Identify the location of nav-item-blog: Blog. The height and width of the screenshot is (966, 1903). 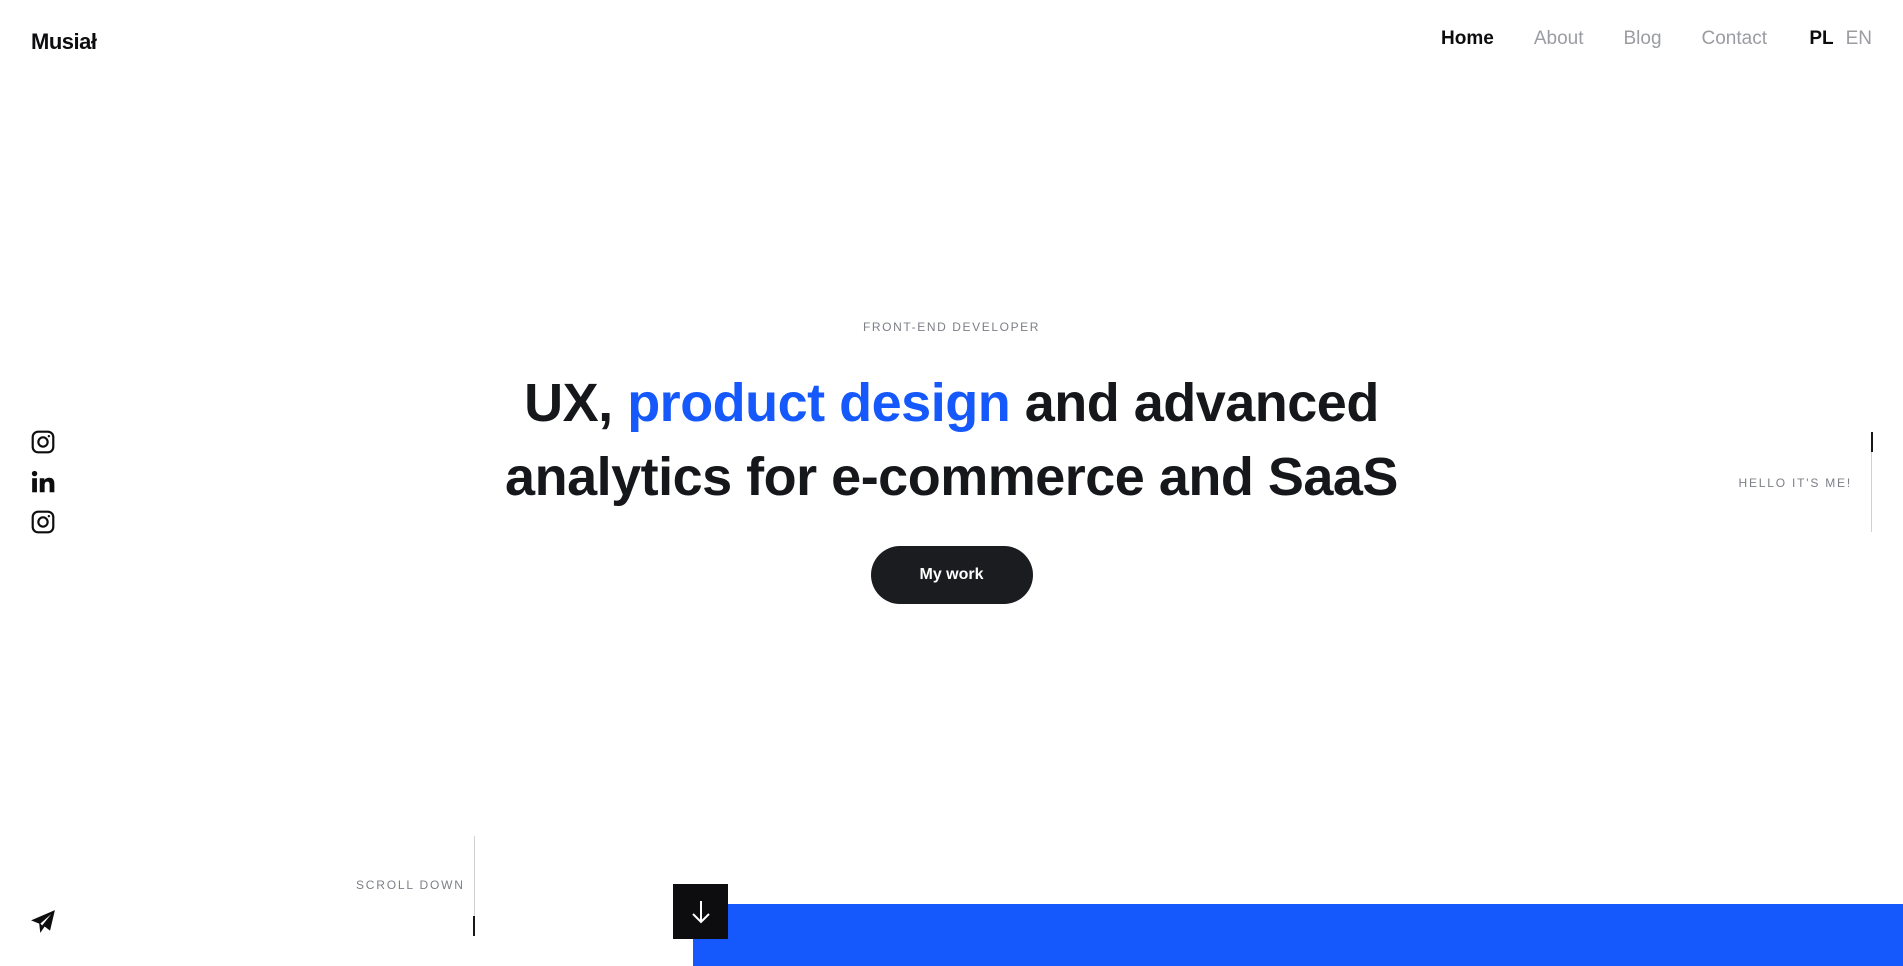
(1642, 39).